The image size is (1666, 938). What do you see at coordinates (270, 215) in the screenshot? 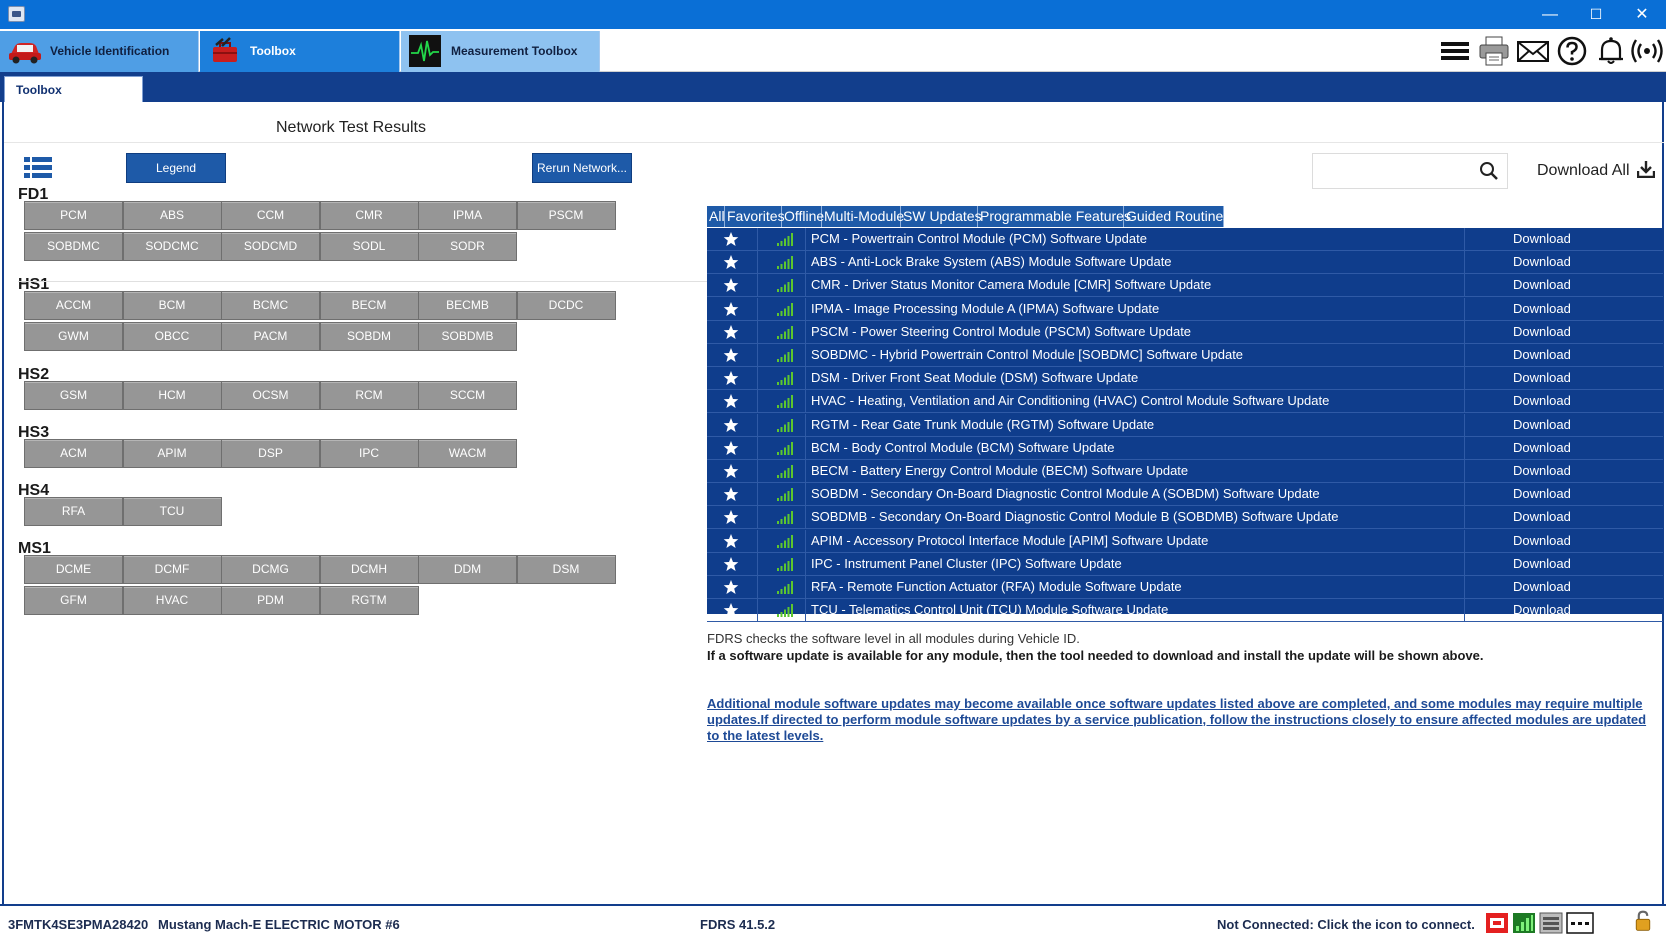
I see `module-button: CCM` at bounding box center [270, 215].